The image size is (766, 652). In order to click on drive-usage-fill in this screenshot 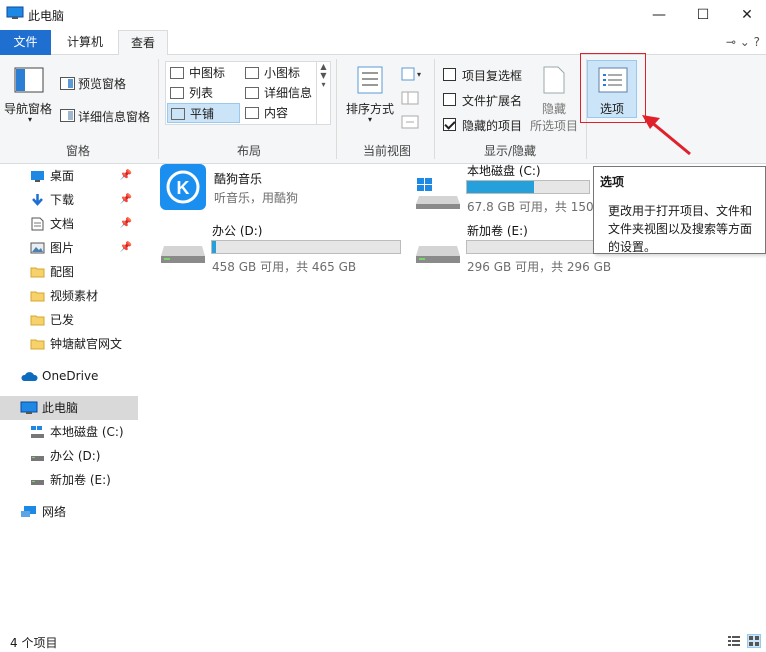, I will do `click(501, 187)`.